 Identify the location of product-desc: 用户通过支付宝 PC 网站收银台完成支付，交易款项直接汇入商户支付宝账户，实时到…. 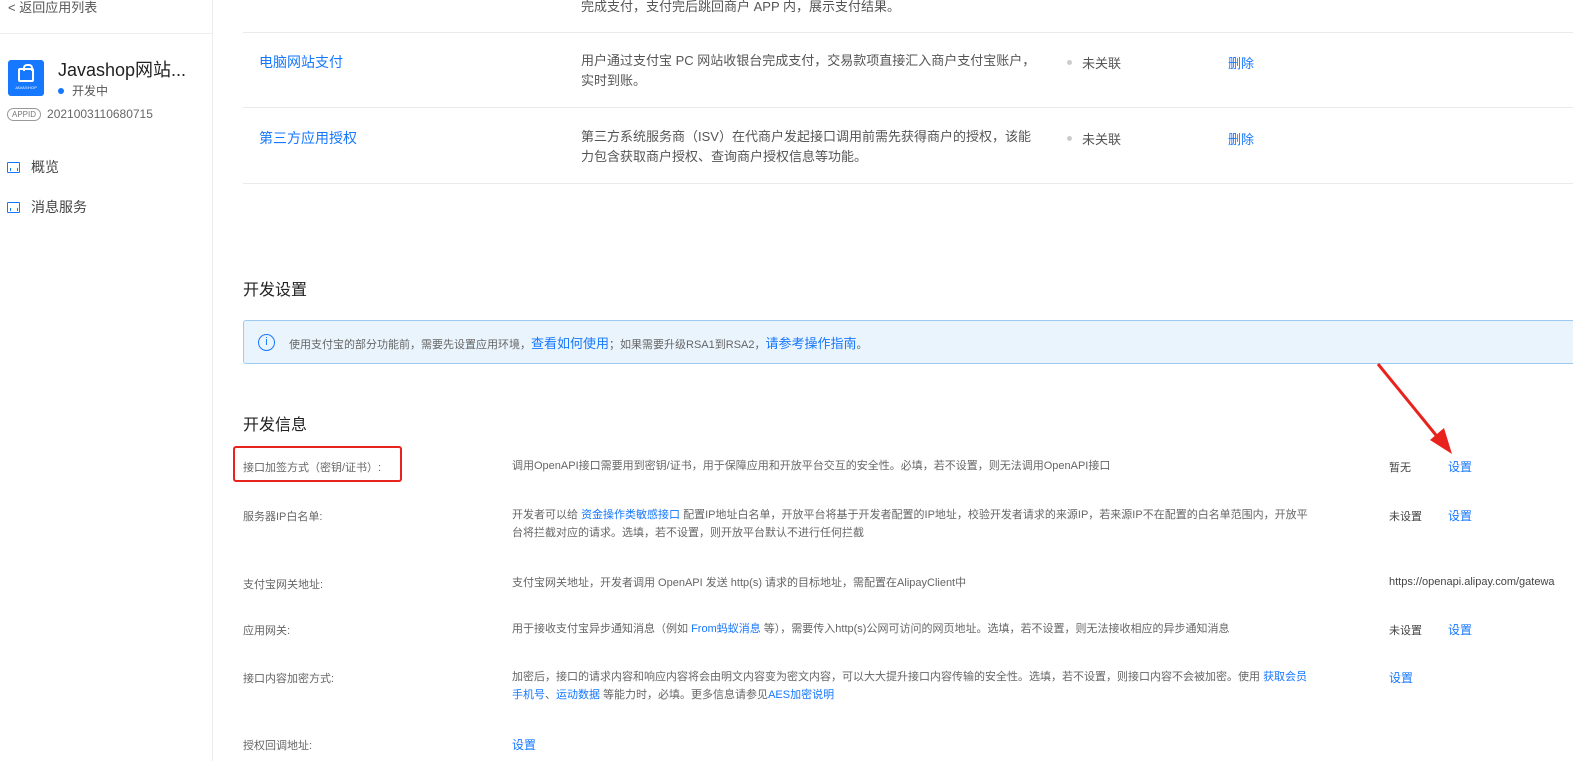
(808, 70).